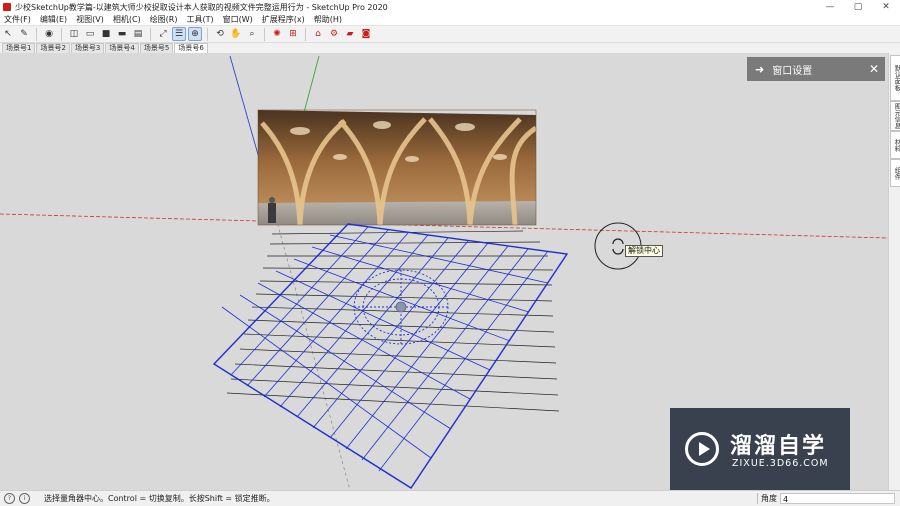 The height and width of the screenshot is (506, 900). Describe the element at coordinates (393, 321) in the screenshot. I see `guide-lines` at that location.